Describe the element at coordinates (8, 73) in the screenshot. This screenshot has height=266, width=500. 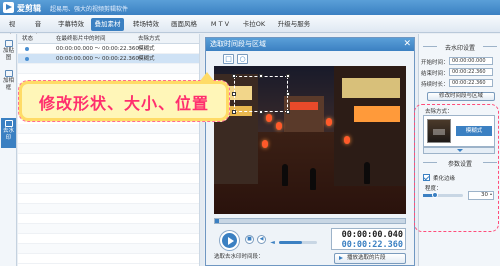
I see `frame-icon` at that location.